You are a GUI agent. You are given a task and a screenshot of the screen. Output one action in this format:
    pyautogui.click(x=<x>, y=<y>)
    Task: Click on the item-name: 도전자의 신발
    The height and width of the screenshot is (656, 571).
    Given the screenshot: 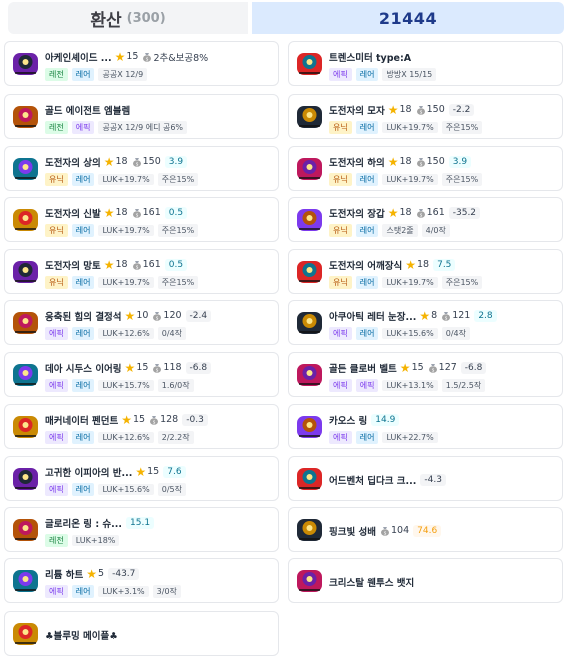 What is the action you would take?
    pyautogui.click(x=73, y=214)
    